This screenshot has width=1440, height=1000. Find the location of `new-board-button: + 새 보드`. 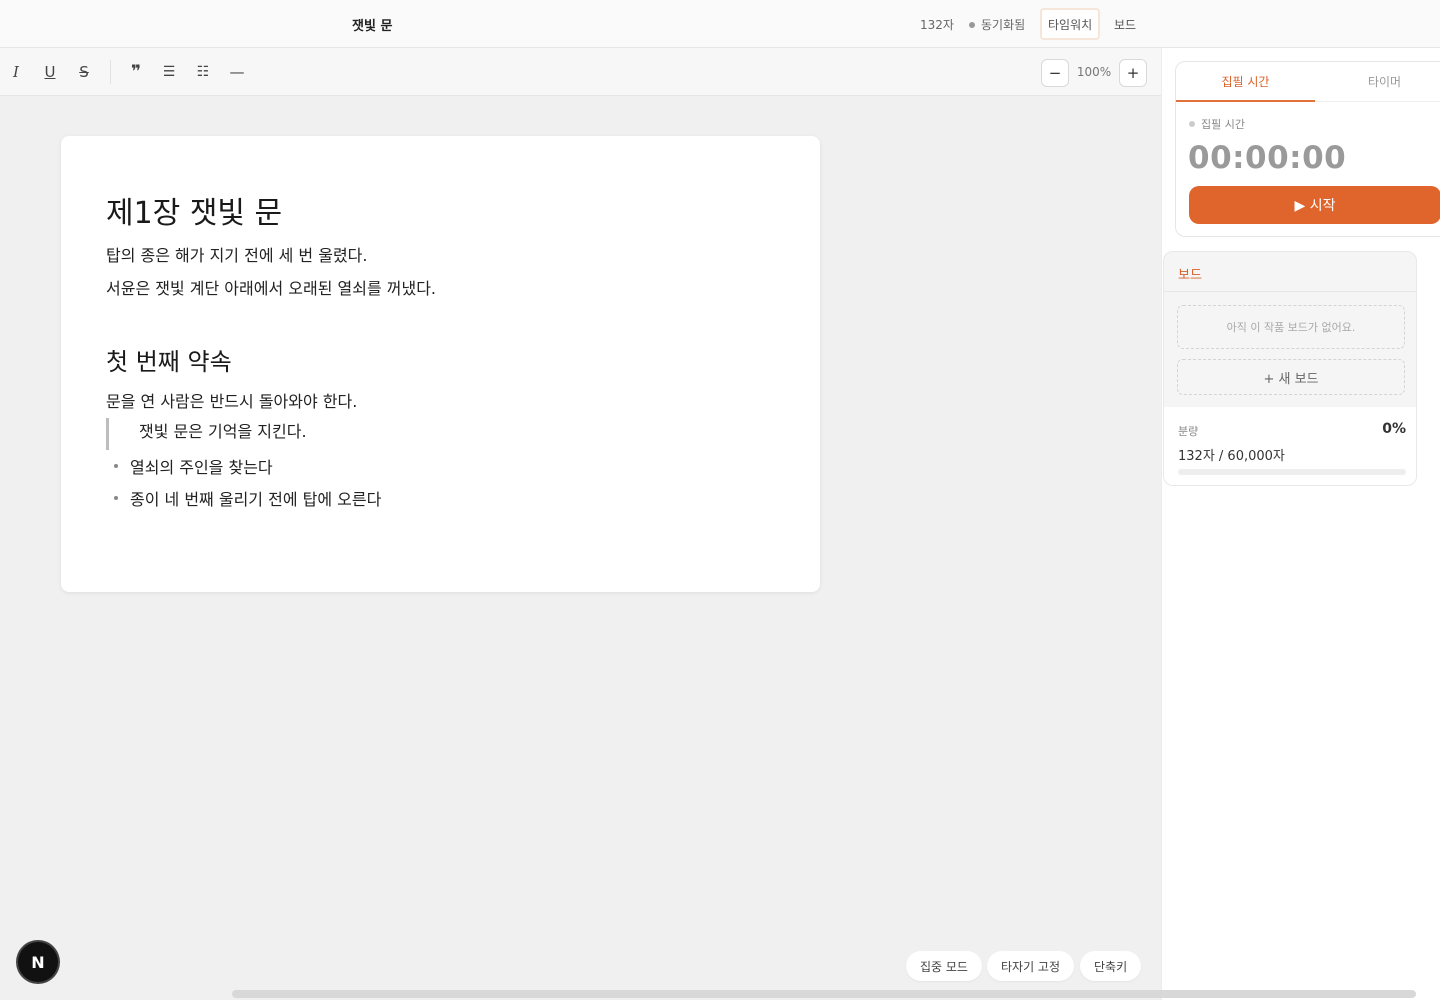

new-board-button: + 새 보드 is located at coordinates (1291, 377).